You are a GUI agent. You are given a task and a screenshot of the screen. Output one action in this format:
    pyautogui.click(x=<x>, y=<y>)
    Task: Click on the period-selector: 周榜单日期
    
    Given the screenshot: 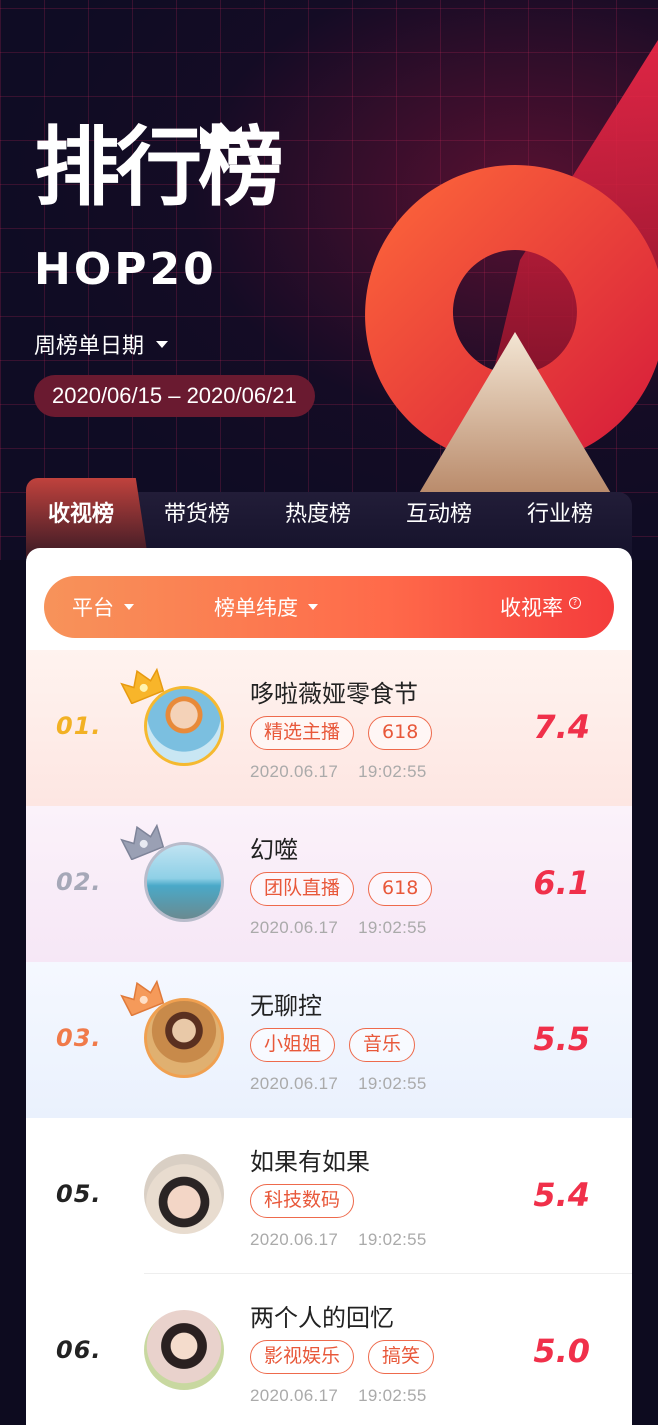 What is the action you would take?
    pyautogui.click(x=101, y=344)
    